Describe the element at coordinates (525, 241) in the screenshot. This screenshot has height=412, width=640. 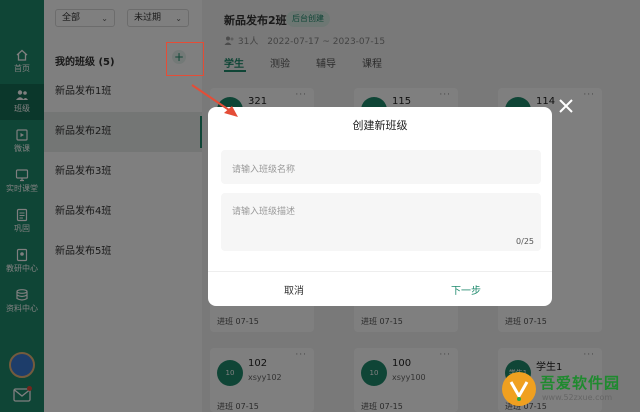
I see `char-counter: 0/25` at that location.